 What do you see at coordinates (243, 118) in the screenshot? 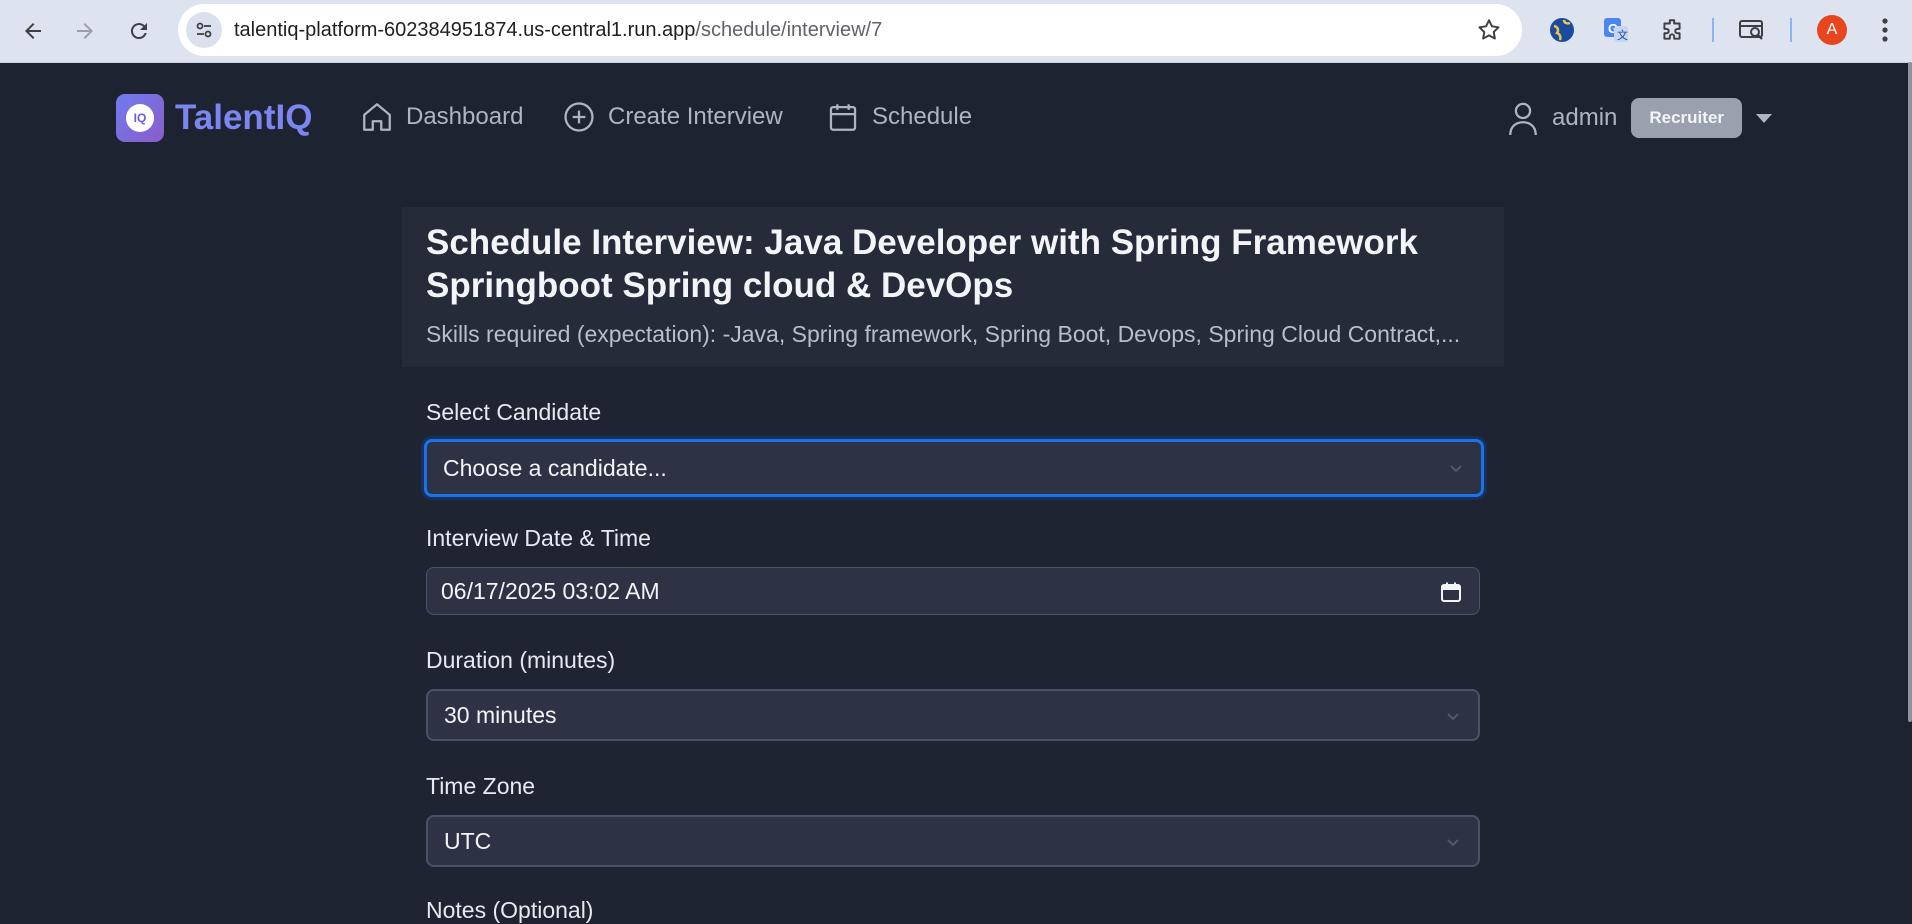
I see `brand-name: TalentIQ` at bounding box center [243, 118].